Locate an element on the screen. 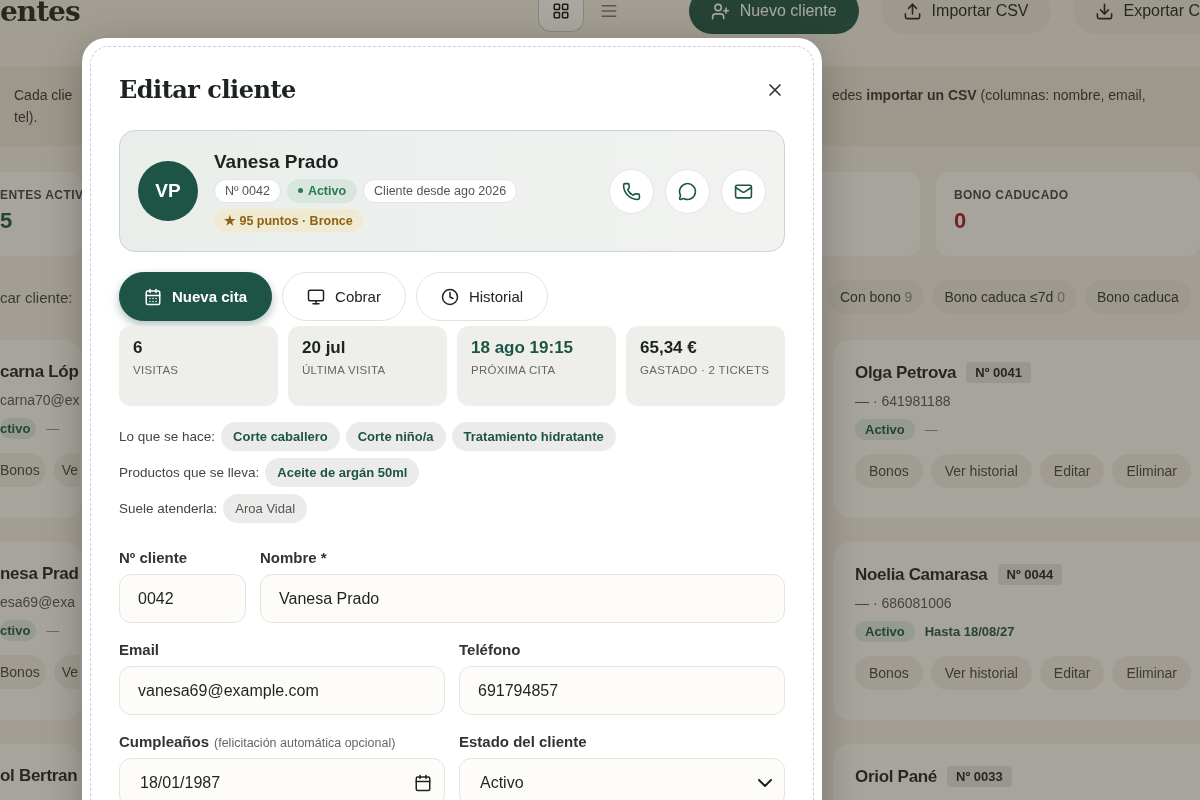  tag-group-label: Productos que se lleva: is located at coordinates (189, 472).